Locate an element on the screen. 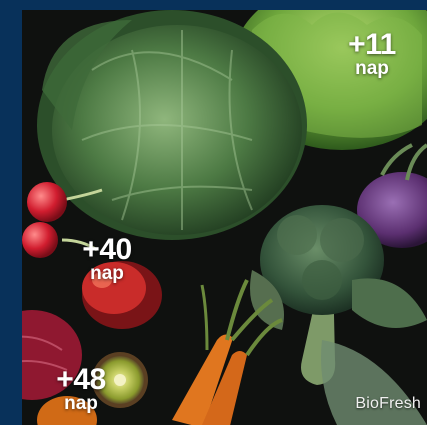 Image resolution: width=427 pixels, height=425 pixels. shelf-life-value: +11 is located at coordinates (372, 44).